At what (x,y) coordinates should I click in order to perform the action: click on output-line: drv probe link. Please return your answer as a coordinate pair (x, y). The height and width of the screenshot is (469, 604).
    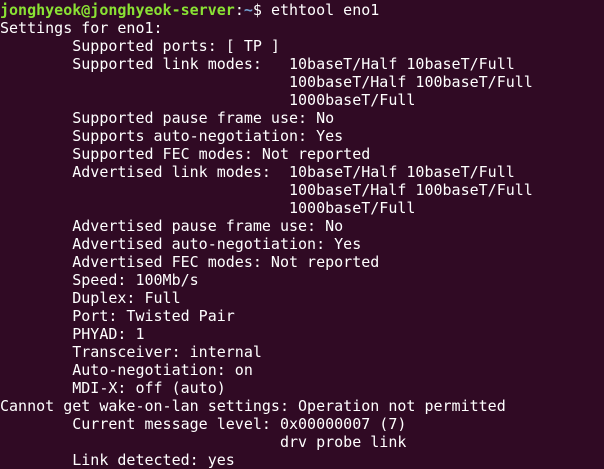
    Looking at the image, I should click on (203, 442).